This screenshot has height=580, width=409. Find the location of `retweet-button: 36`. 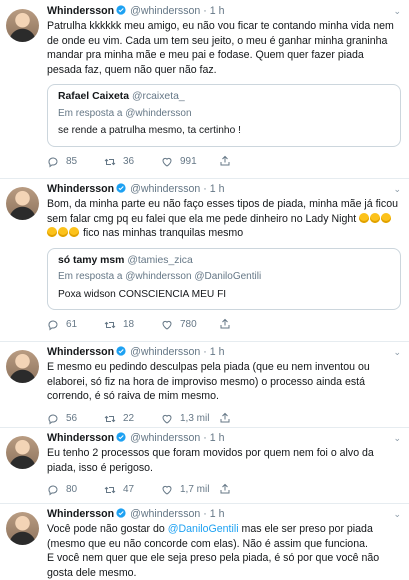

retweet-button: 36 is located at coordinates (119, 162).